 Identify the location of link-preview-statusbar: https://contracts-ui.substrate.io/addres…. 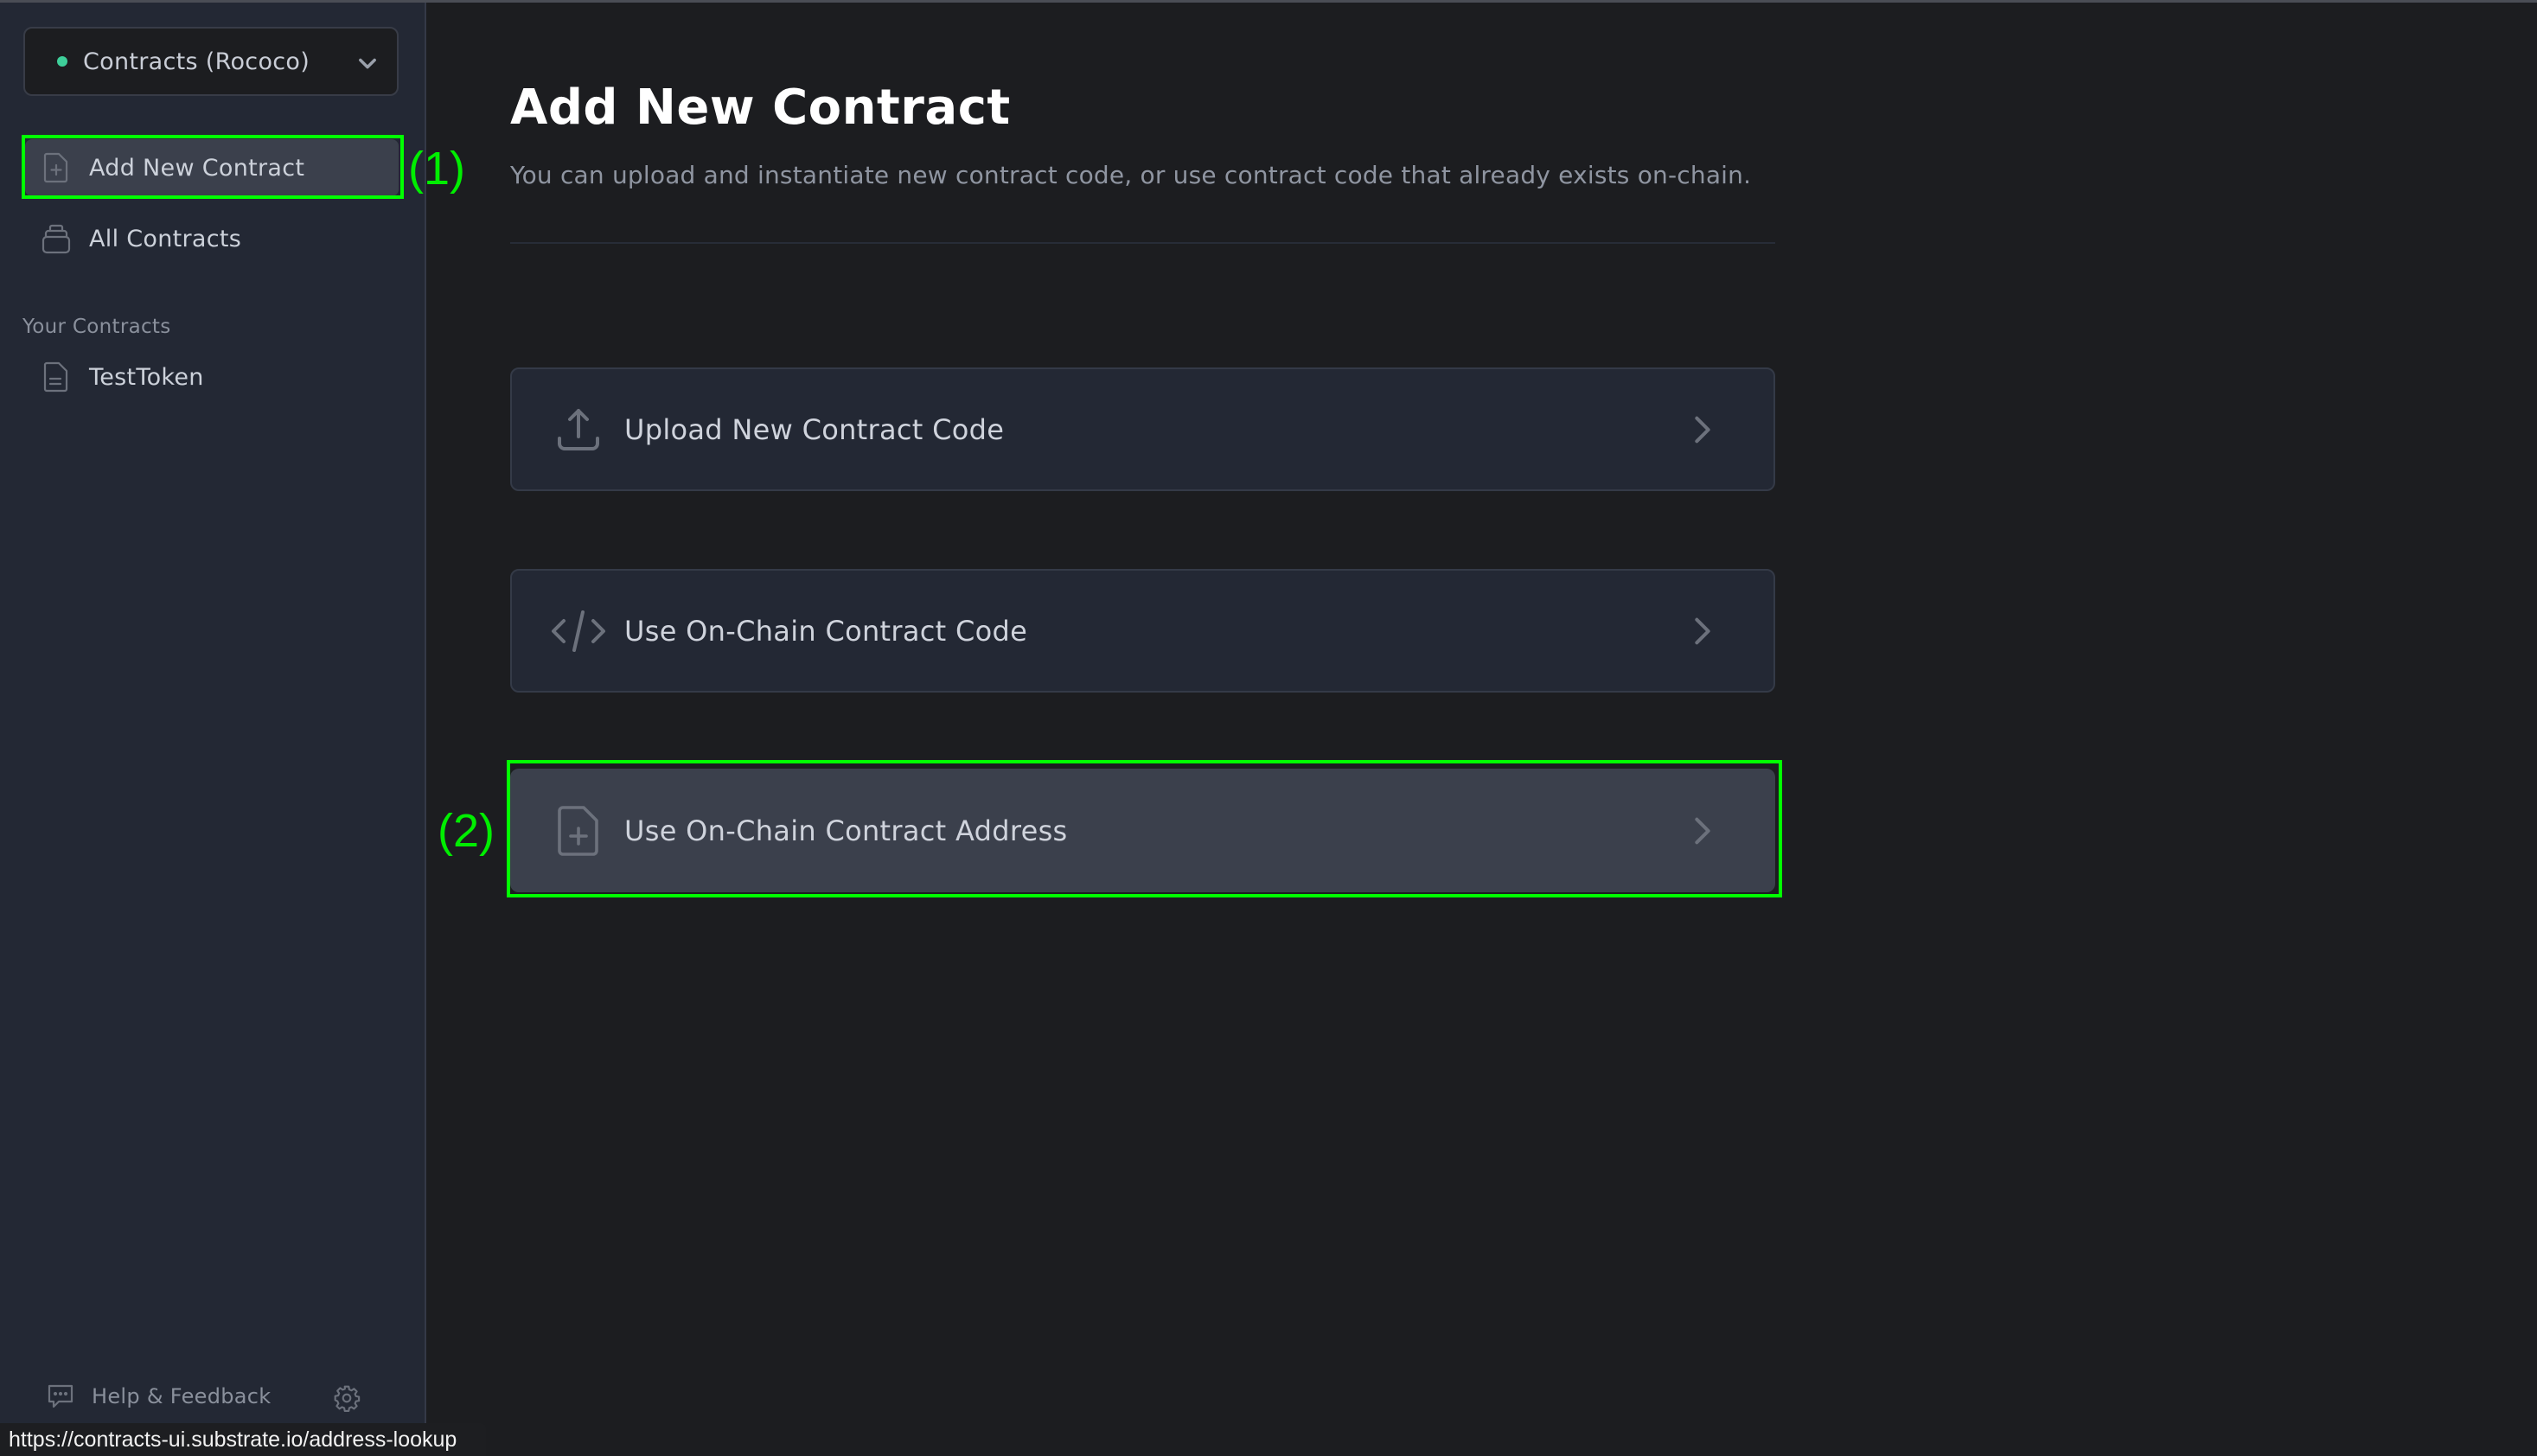
(243, 1439).